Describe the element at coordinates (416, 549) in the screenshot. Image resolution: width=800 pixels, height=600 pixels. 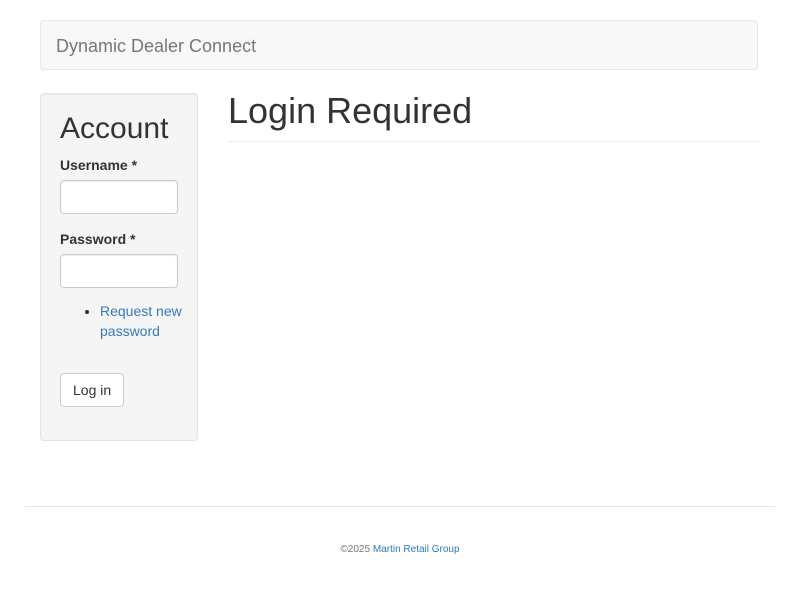
I see `company-link: Martin Retail Group` at that location.